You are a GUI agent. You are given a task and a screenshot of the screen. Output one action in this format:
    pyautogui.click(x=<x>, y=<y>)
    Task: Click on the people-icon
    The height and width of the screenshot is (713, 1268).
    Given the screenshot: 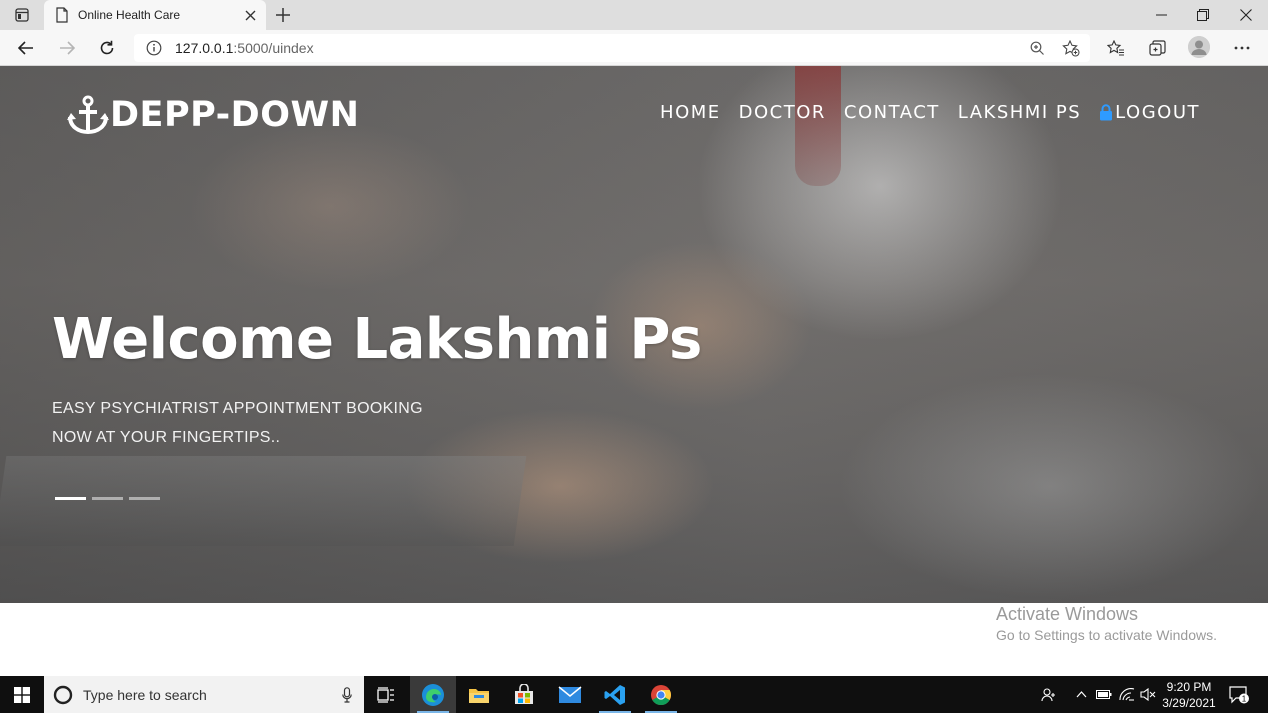 What is the action you would take?
    pyautogui.click(x=1049, y=694)
    